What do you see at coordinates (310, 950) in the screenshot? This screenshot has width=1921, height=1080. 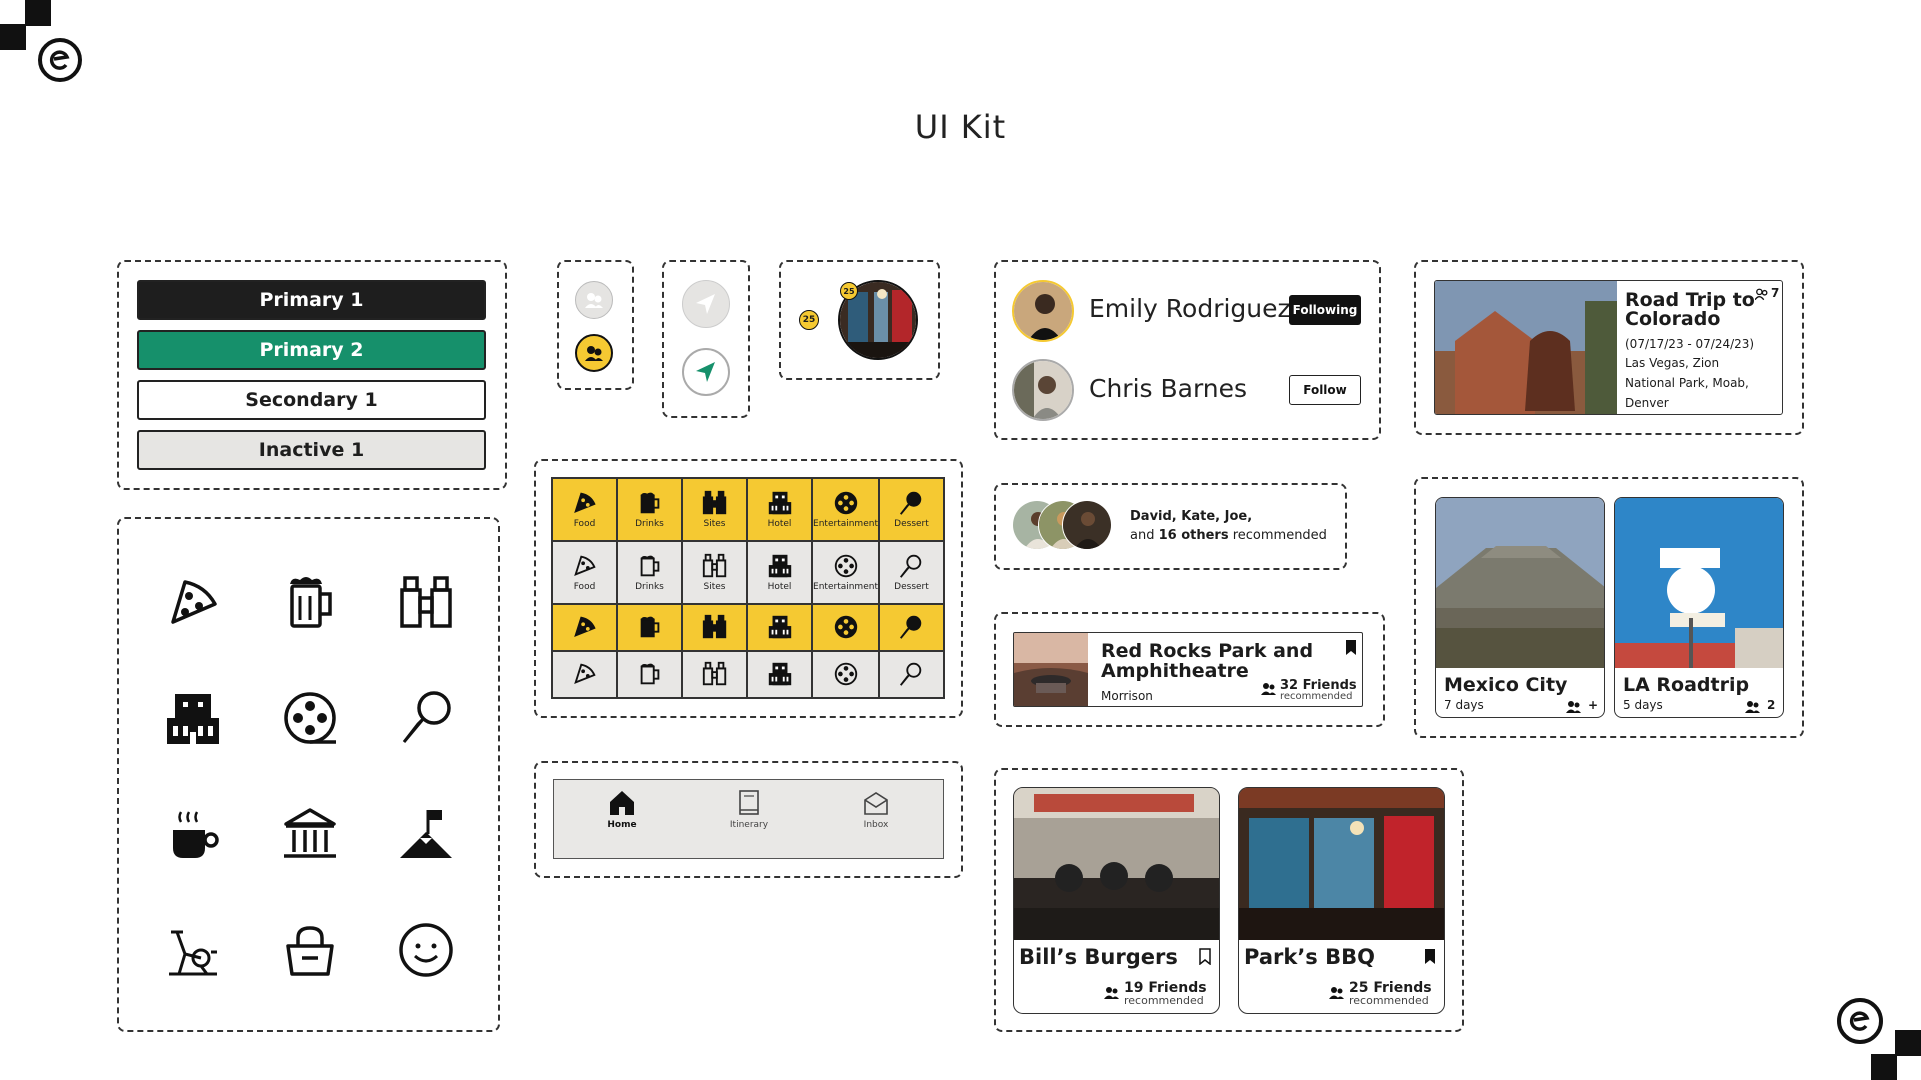 I see `shopping-bag-icon` at bounding box center [310, 950].